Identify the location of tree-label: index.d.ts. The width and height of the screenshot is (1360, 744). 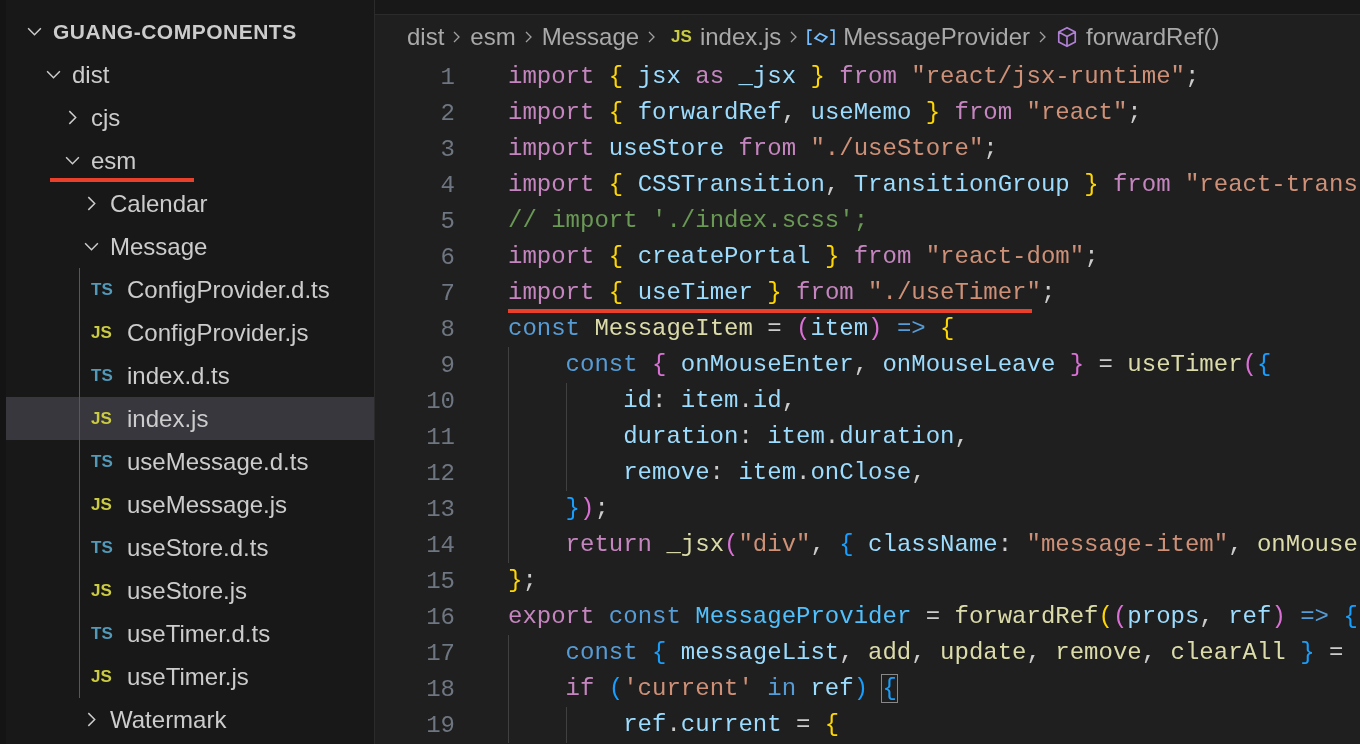
(178, 375).